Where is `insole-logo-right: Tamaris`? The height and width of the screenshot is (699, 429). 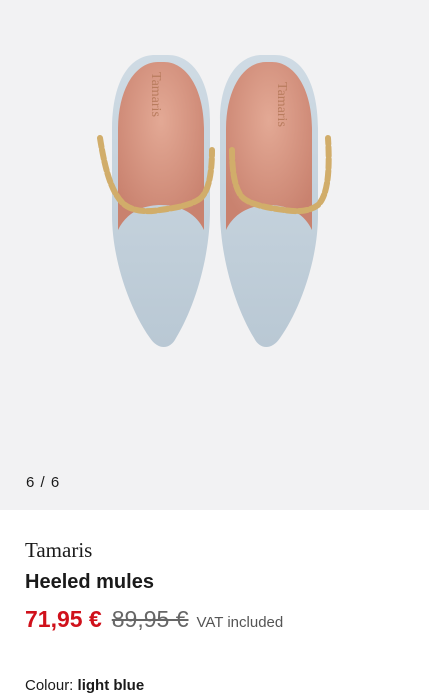
insole-logo-right: Tamaris is located at coordinates (281, 104).